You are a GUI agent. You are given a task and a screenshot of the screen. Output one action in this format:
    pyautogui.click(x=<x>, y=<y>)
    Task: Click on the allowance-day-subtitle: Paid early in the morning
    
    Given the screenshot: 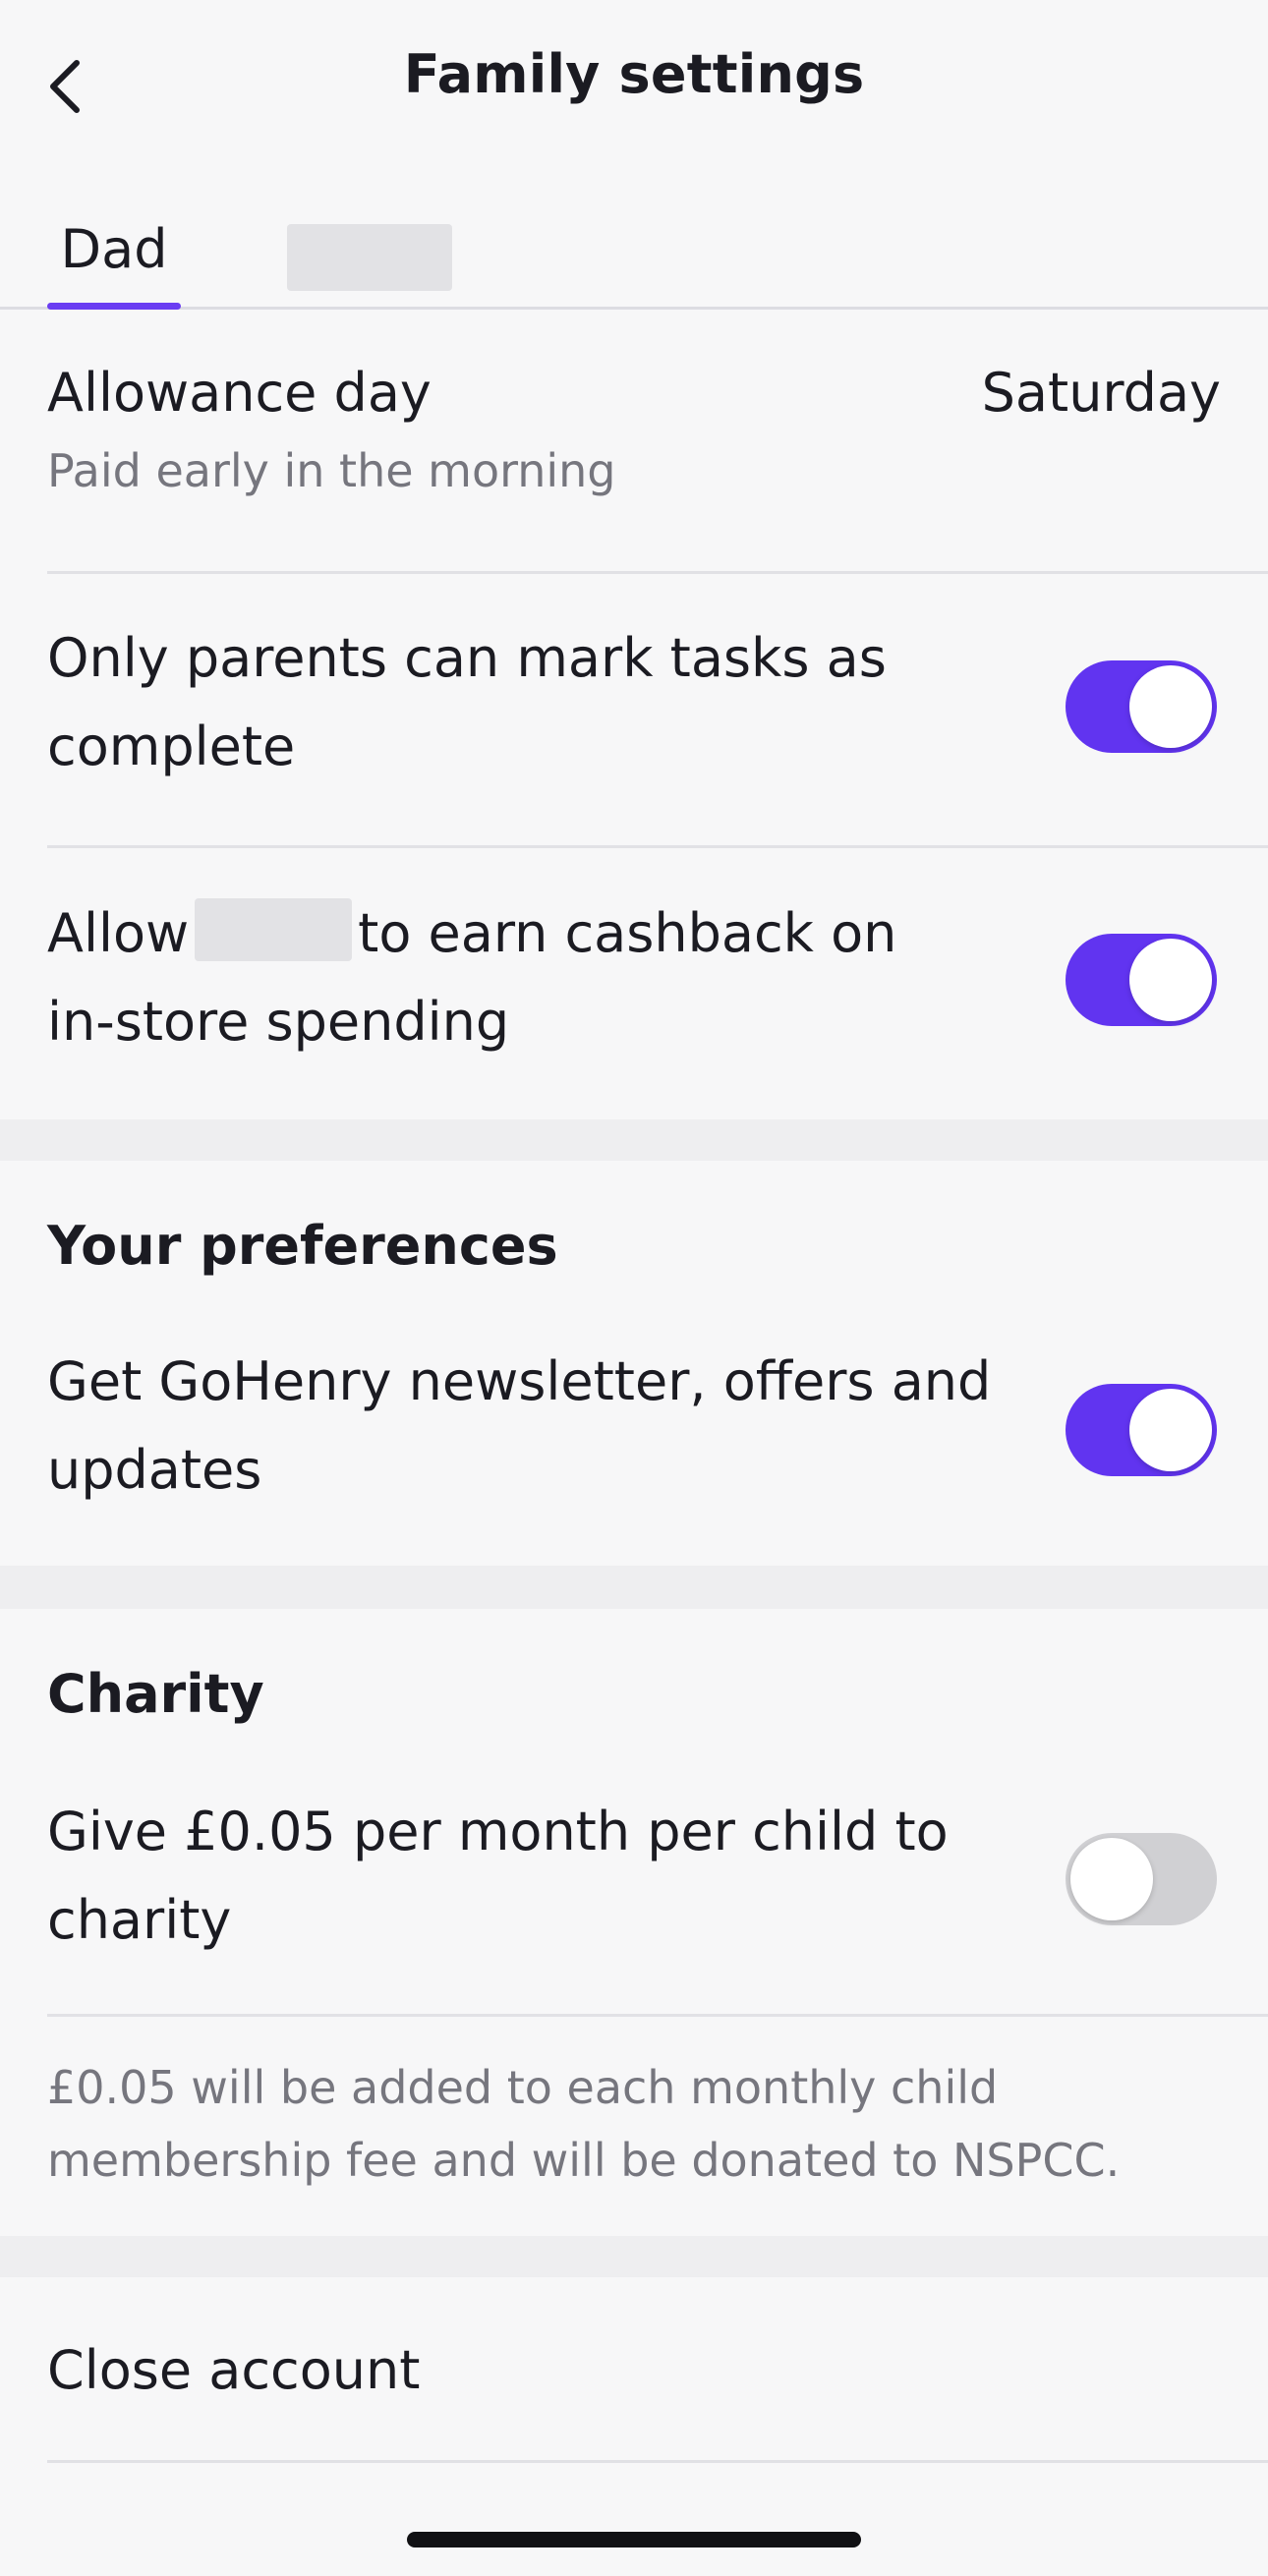 What is the action you would take?
    pyautogui.click(x=331, y=470)
    